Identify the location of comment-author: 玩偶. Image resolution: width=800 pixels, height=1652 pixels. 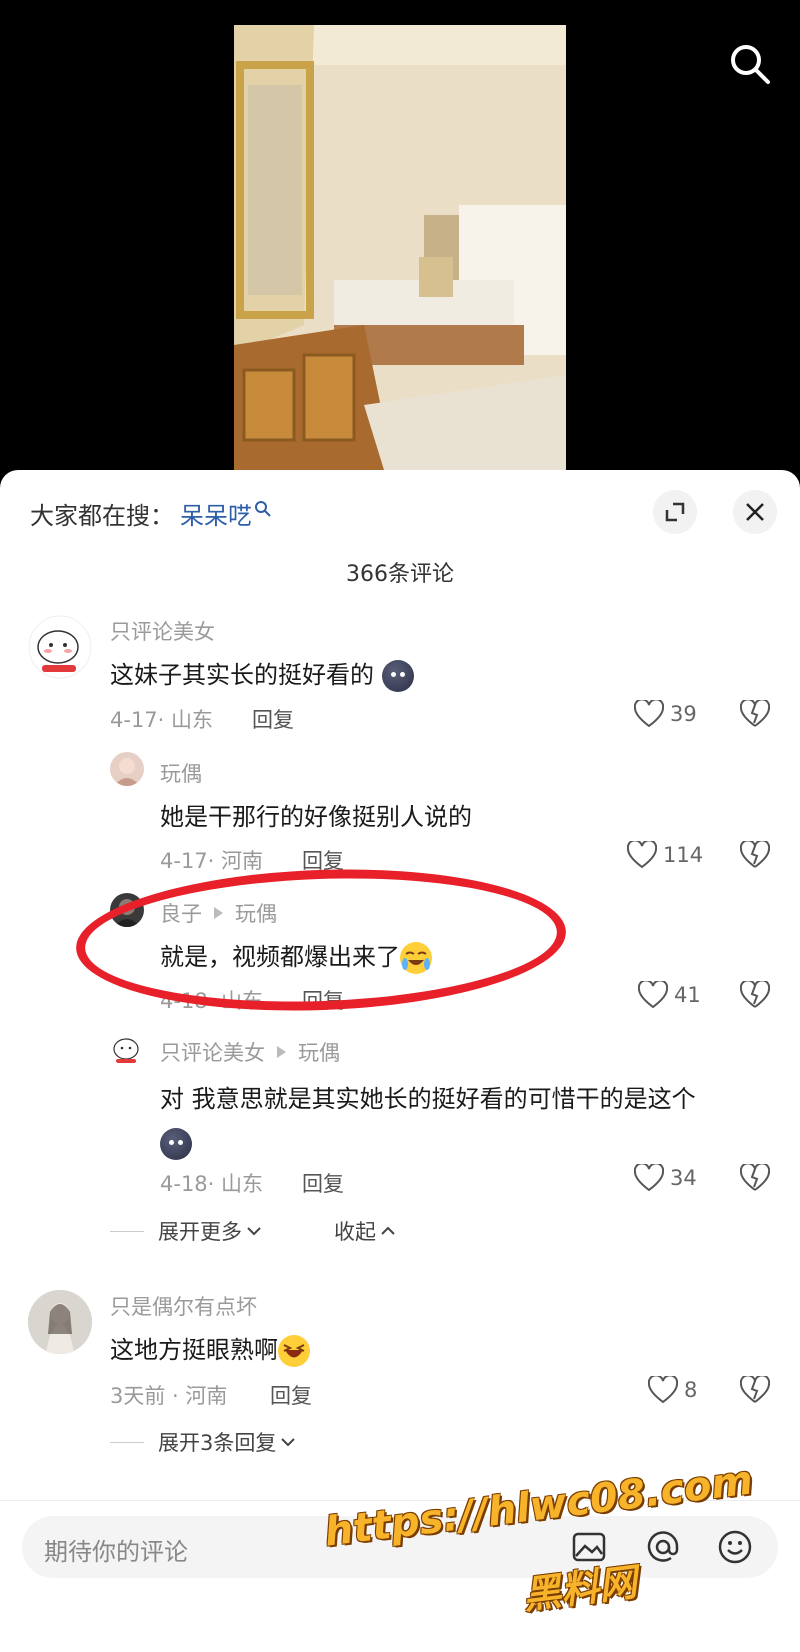
(181, 773).